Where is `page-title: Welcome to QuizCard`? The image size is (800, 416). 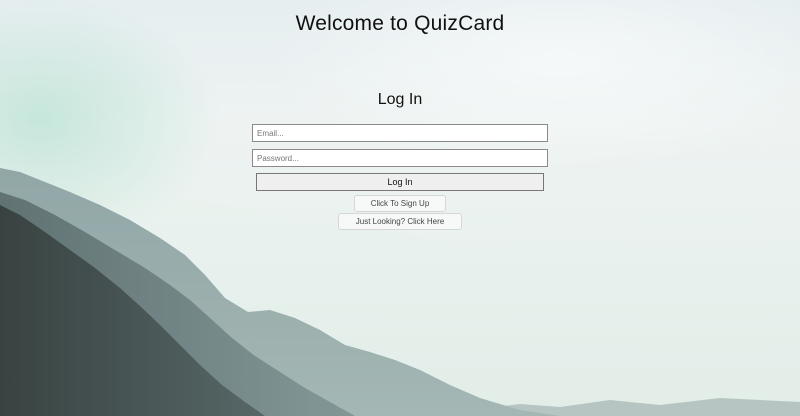
page-title: Welcome to QuizCard is located at coordinates (400, 23).